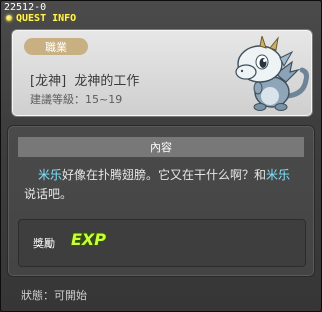 This screenshot has height=312, width=322. I want to click on window-title-bar: QUEST INFO, so click(41, 18).